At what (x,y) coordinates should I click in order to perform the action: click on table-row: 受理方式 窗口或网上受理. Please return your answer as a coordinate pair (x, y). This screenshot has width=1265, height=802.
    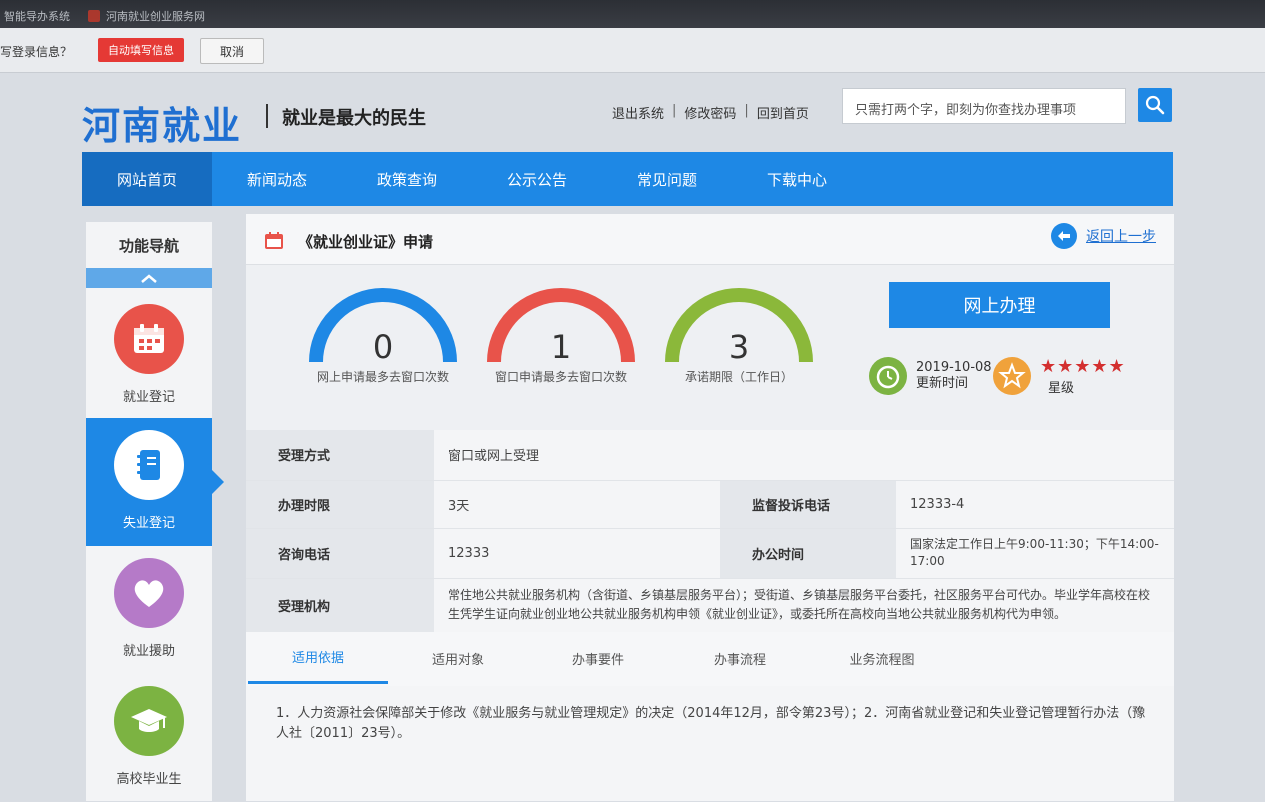
    Looking at the image, I should click on (710, 455).